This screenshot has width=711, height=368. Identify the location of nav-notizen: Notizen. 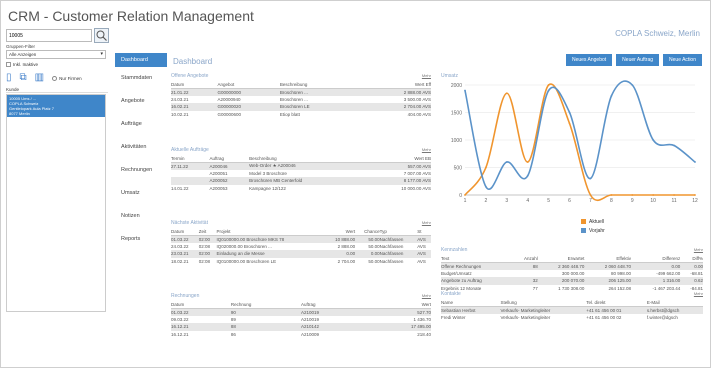
(141, 216).